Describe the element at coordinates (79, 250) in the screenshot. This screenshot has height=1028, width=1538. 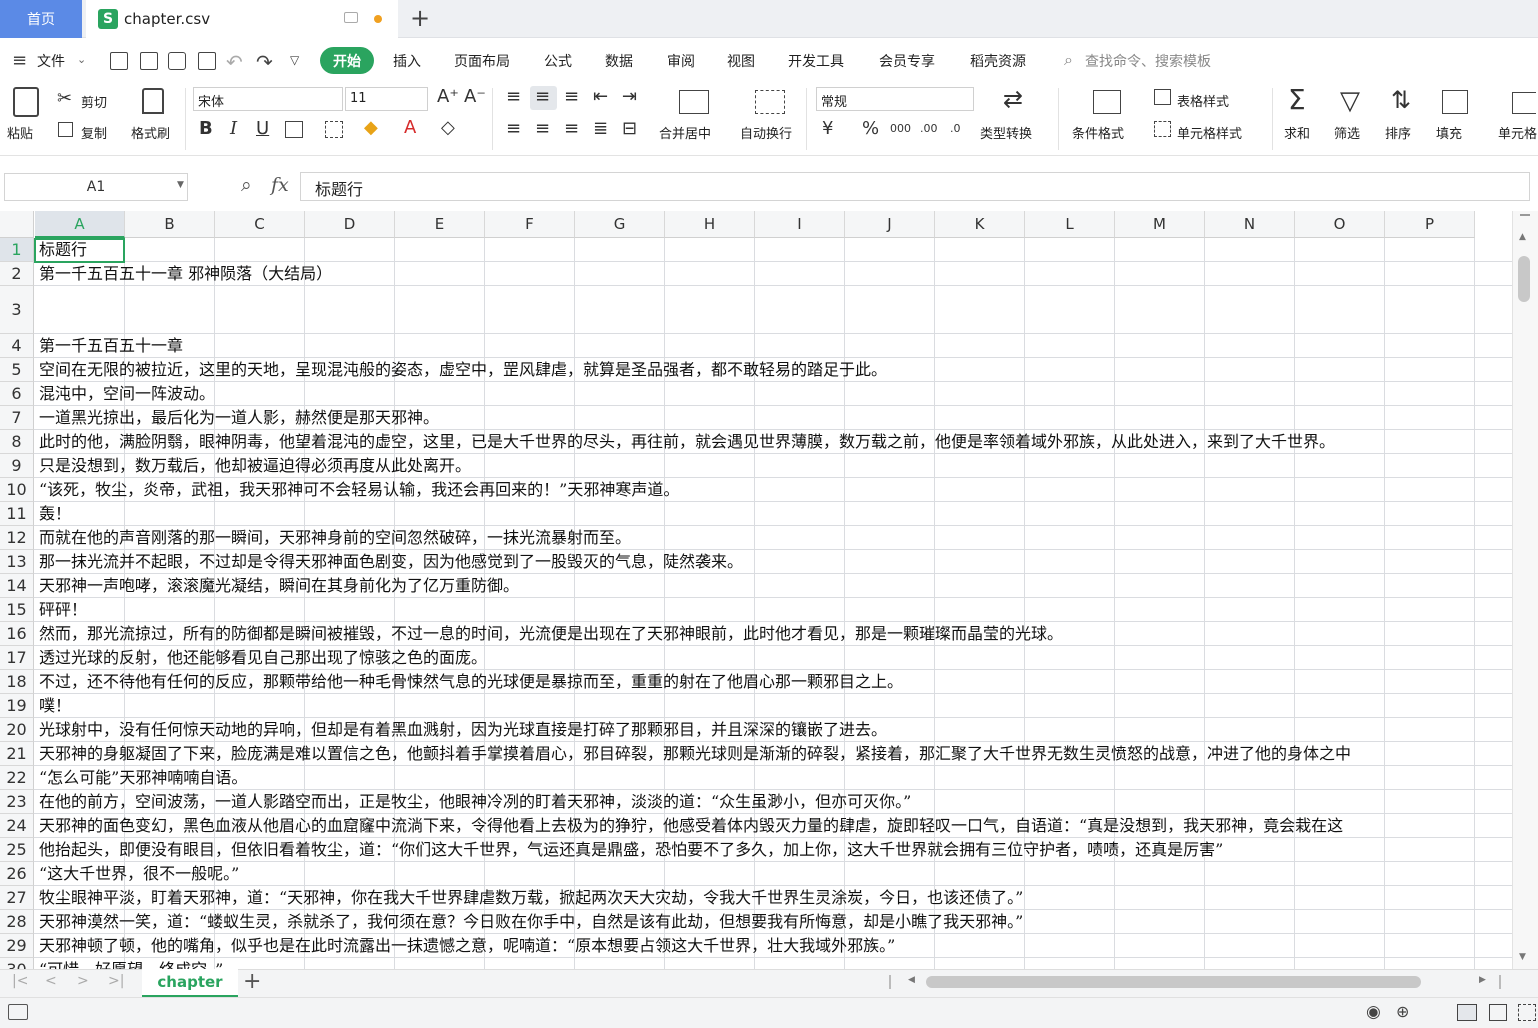
I see `selected-cell-a1` at that location.